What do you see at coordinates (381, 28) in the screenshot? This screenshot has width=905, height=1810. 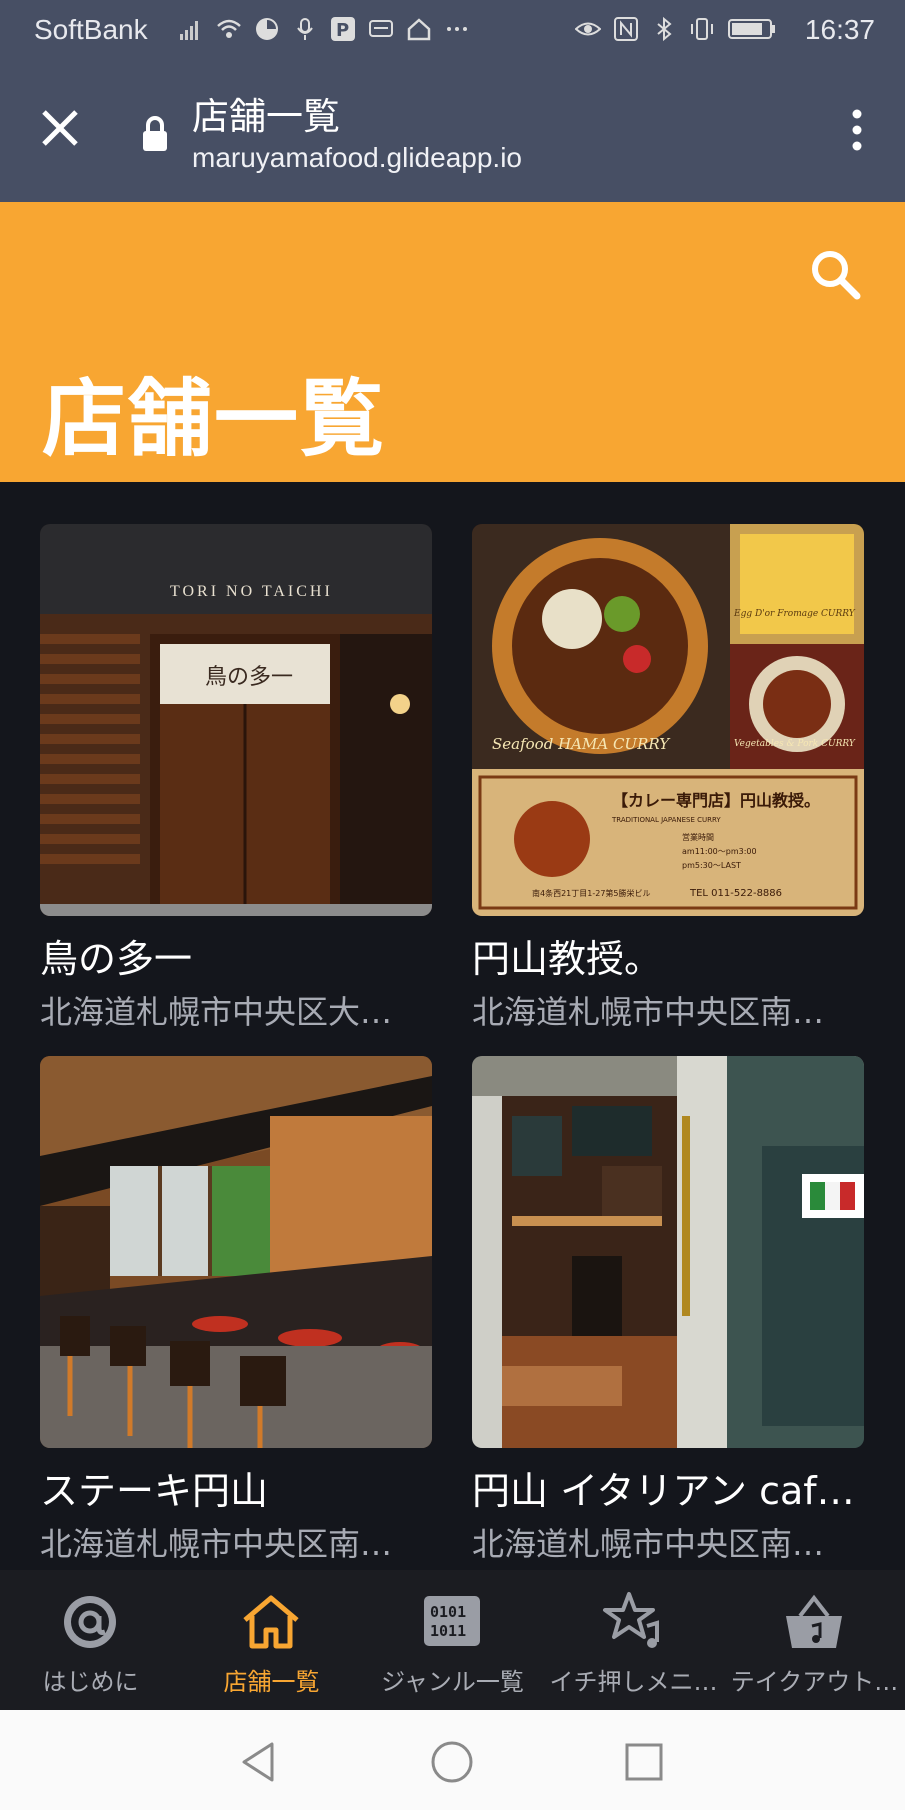 I see `message-icon` at bounding box center [381, 28].